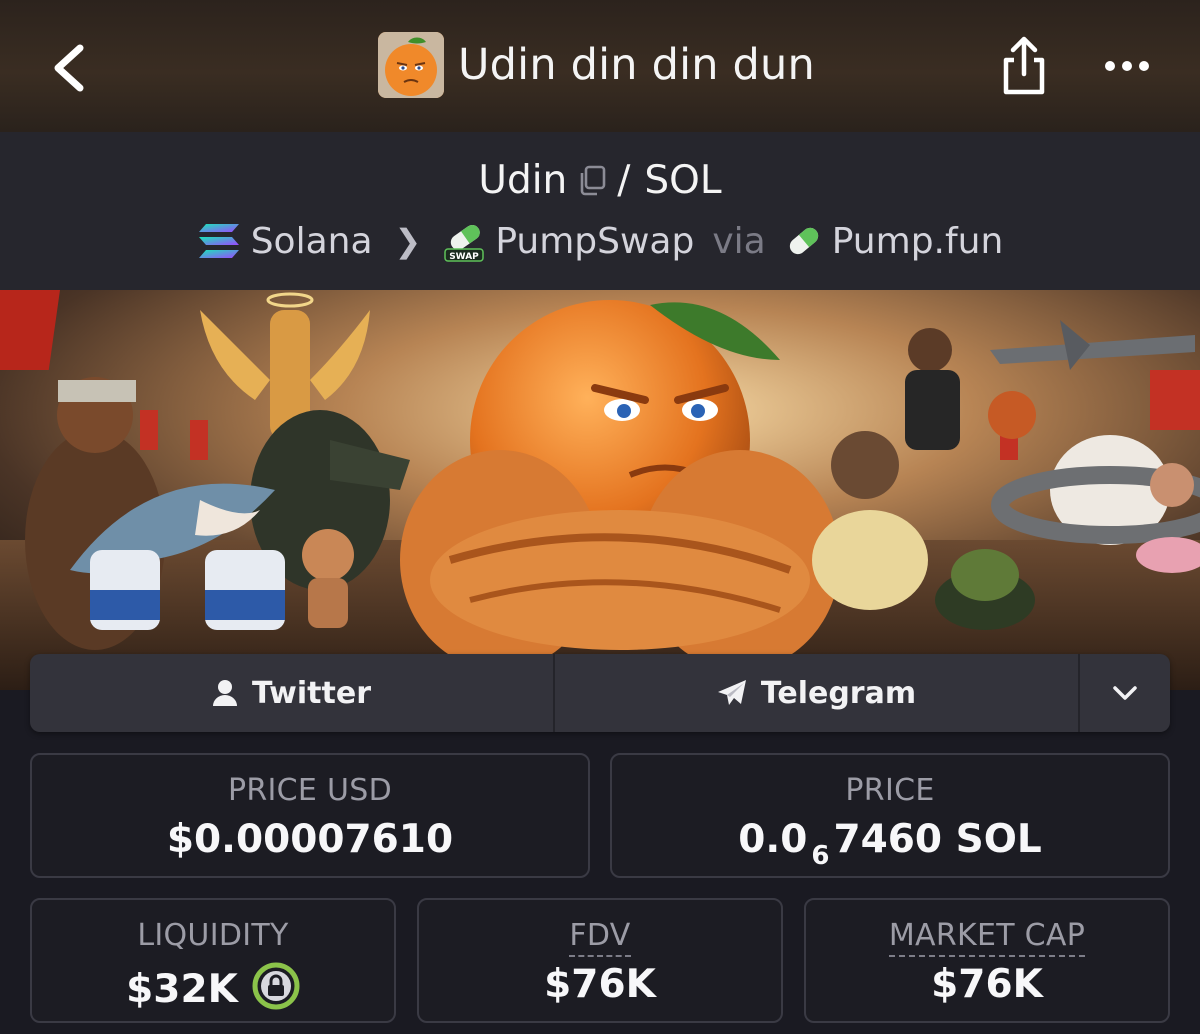 The width and height of the screenshot is (1200, 1034). I want to click on market-cap-card: MARKET CAP $76K, so click(987, 960).